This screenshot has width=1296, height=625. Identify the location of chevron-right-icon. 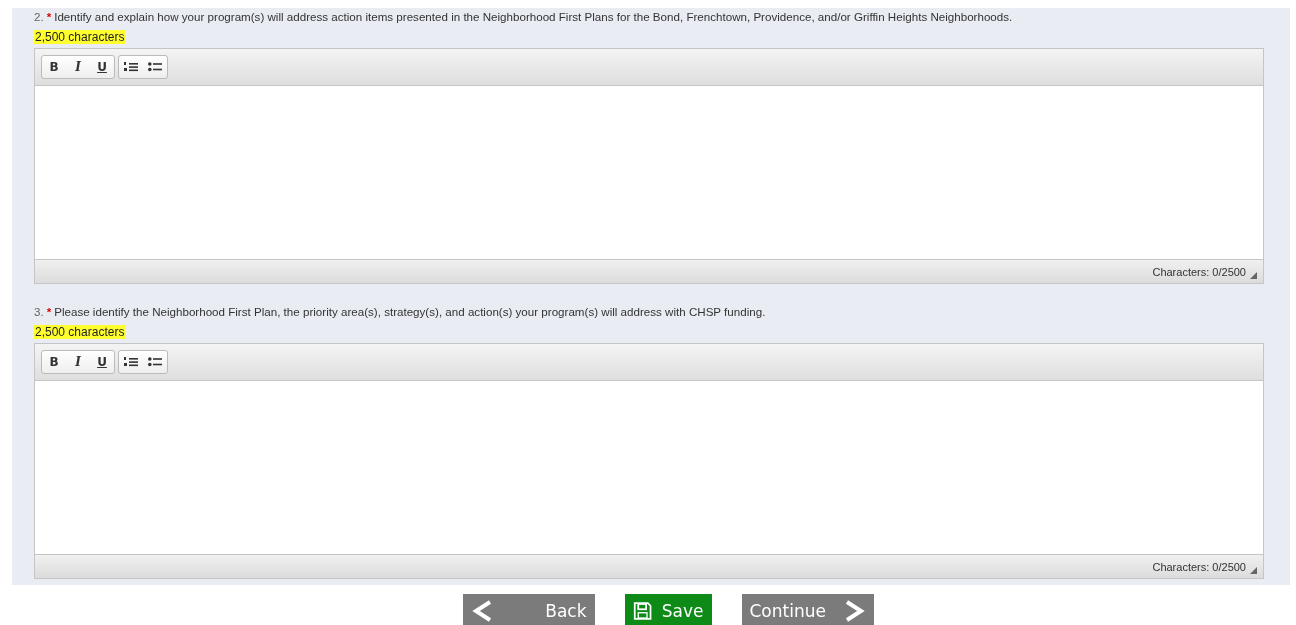
(854, 610).